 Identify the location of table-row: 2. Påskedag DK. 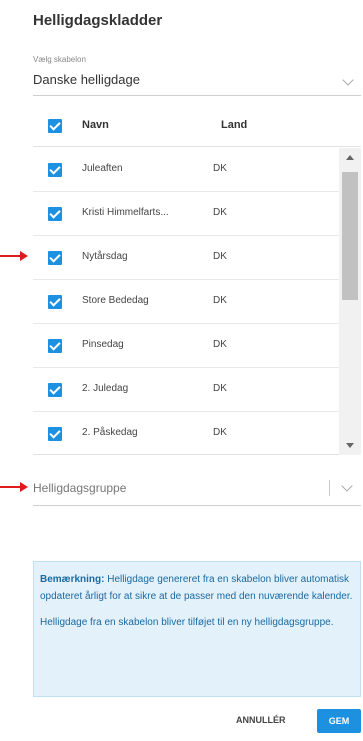
(187, 433).